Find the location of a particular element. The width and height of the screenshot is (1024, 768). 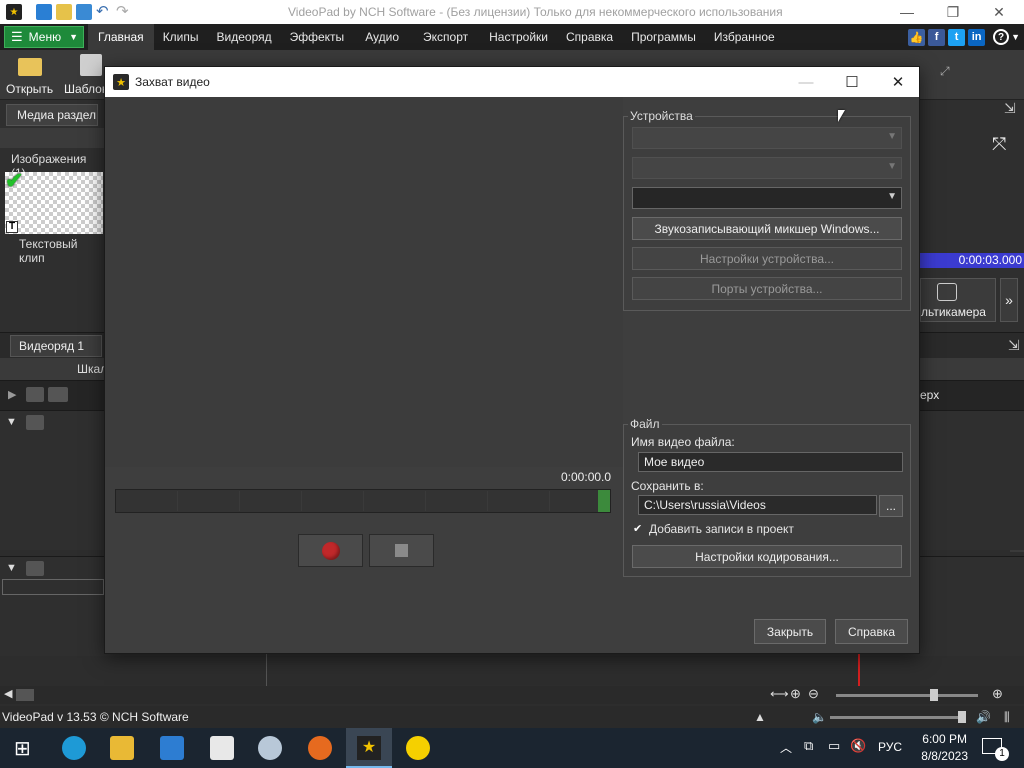

play-icon: ▲ is located at coordinates (760, 717).